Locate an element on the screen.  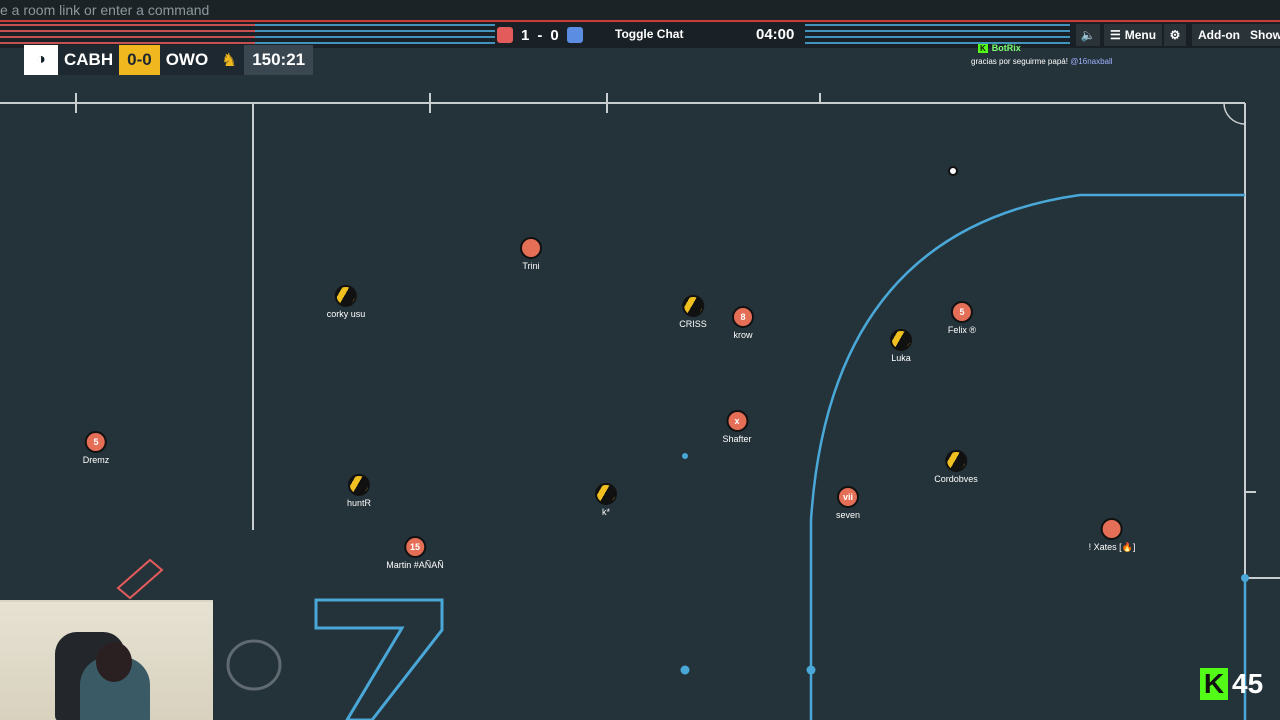
player-disc: 15 is located at coordinates (414, 547).